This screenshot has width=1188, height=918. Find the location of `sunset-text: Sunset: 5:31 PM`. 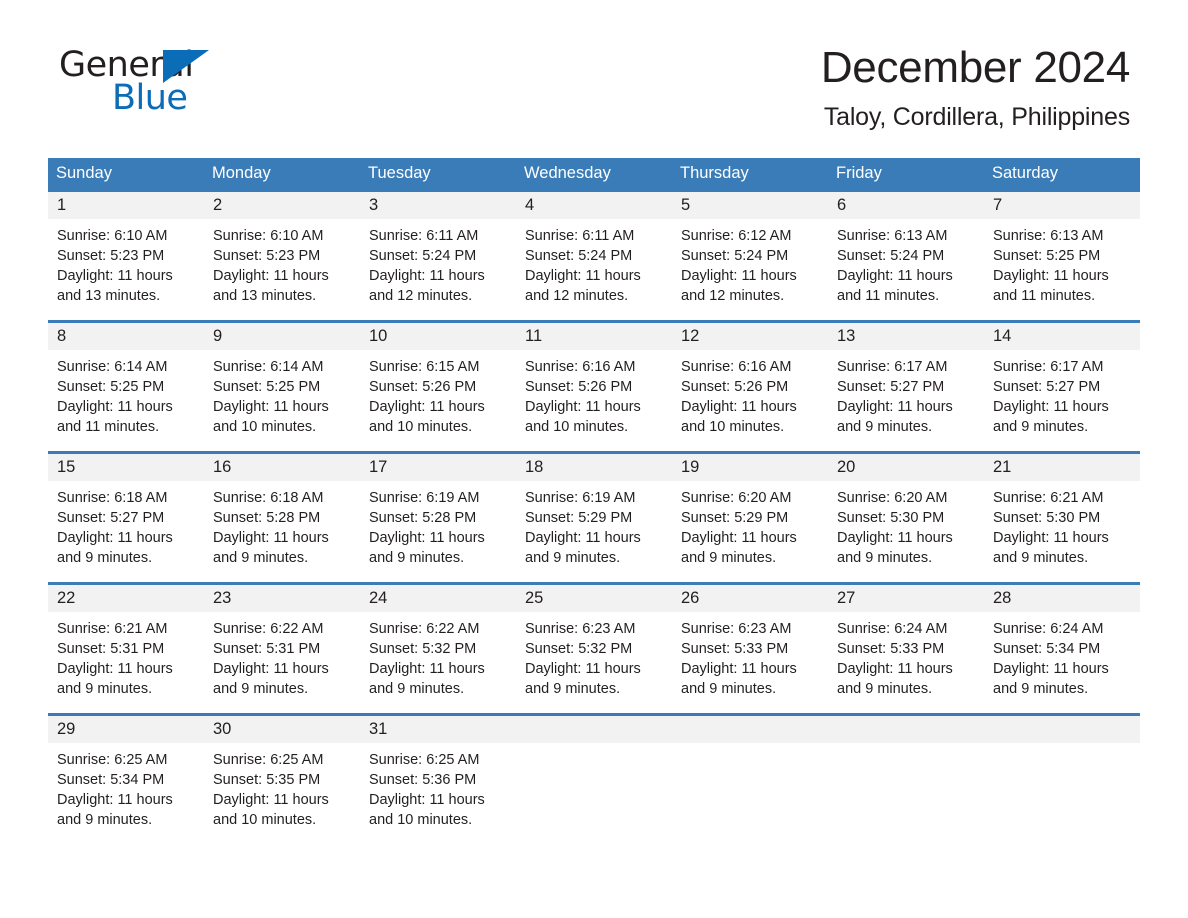

sunset-text: Sunset: 5:31 PM is located at coordinates (267, 649).